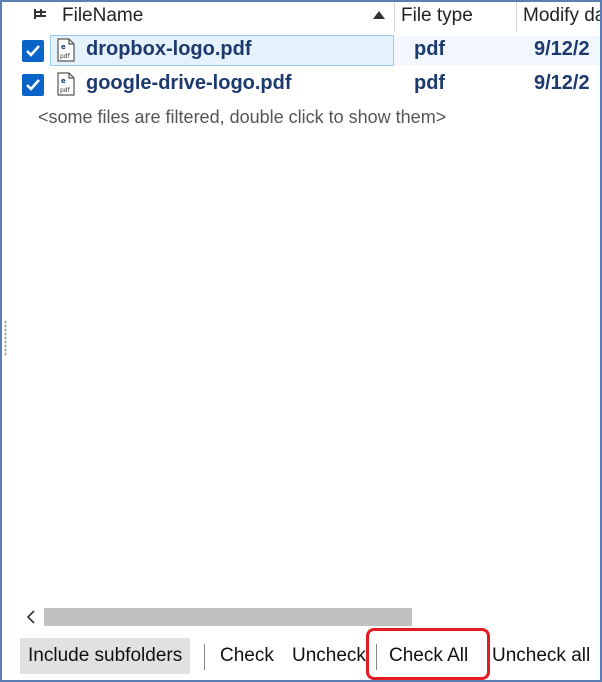 Image resolution: width=602 pixels, height=682 pixels. I want to click on file-name: google-drive-logo.pdf, so click(189, 83).